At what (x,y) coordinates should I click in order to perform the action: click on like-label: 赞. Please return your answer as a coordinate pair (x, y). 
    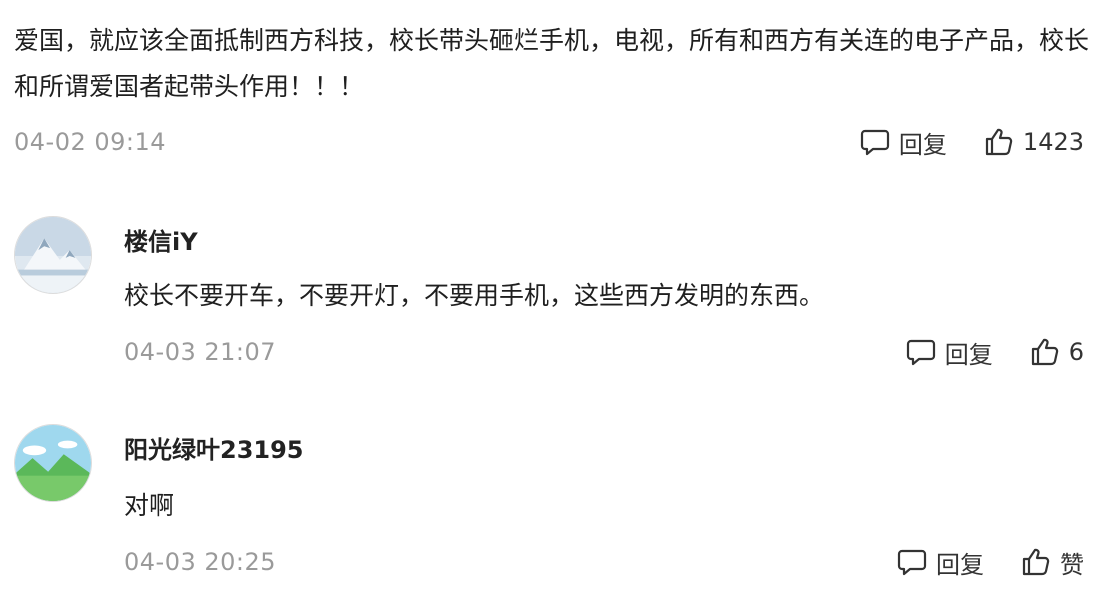
    Looking at the image, I should click on (1072, 564).